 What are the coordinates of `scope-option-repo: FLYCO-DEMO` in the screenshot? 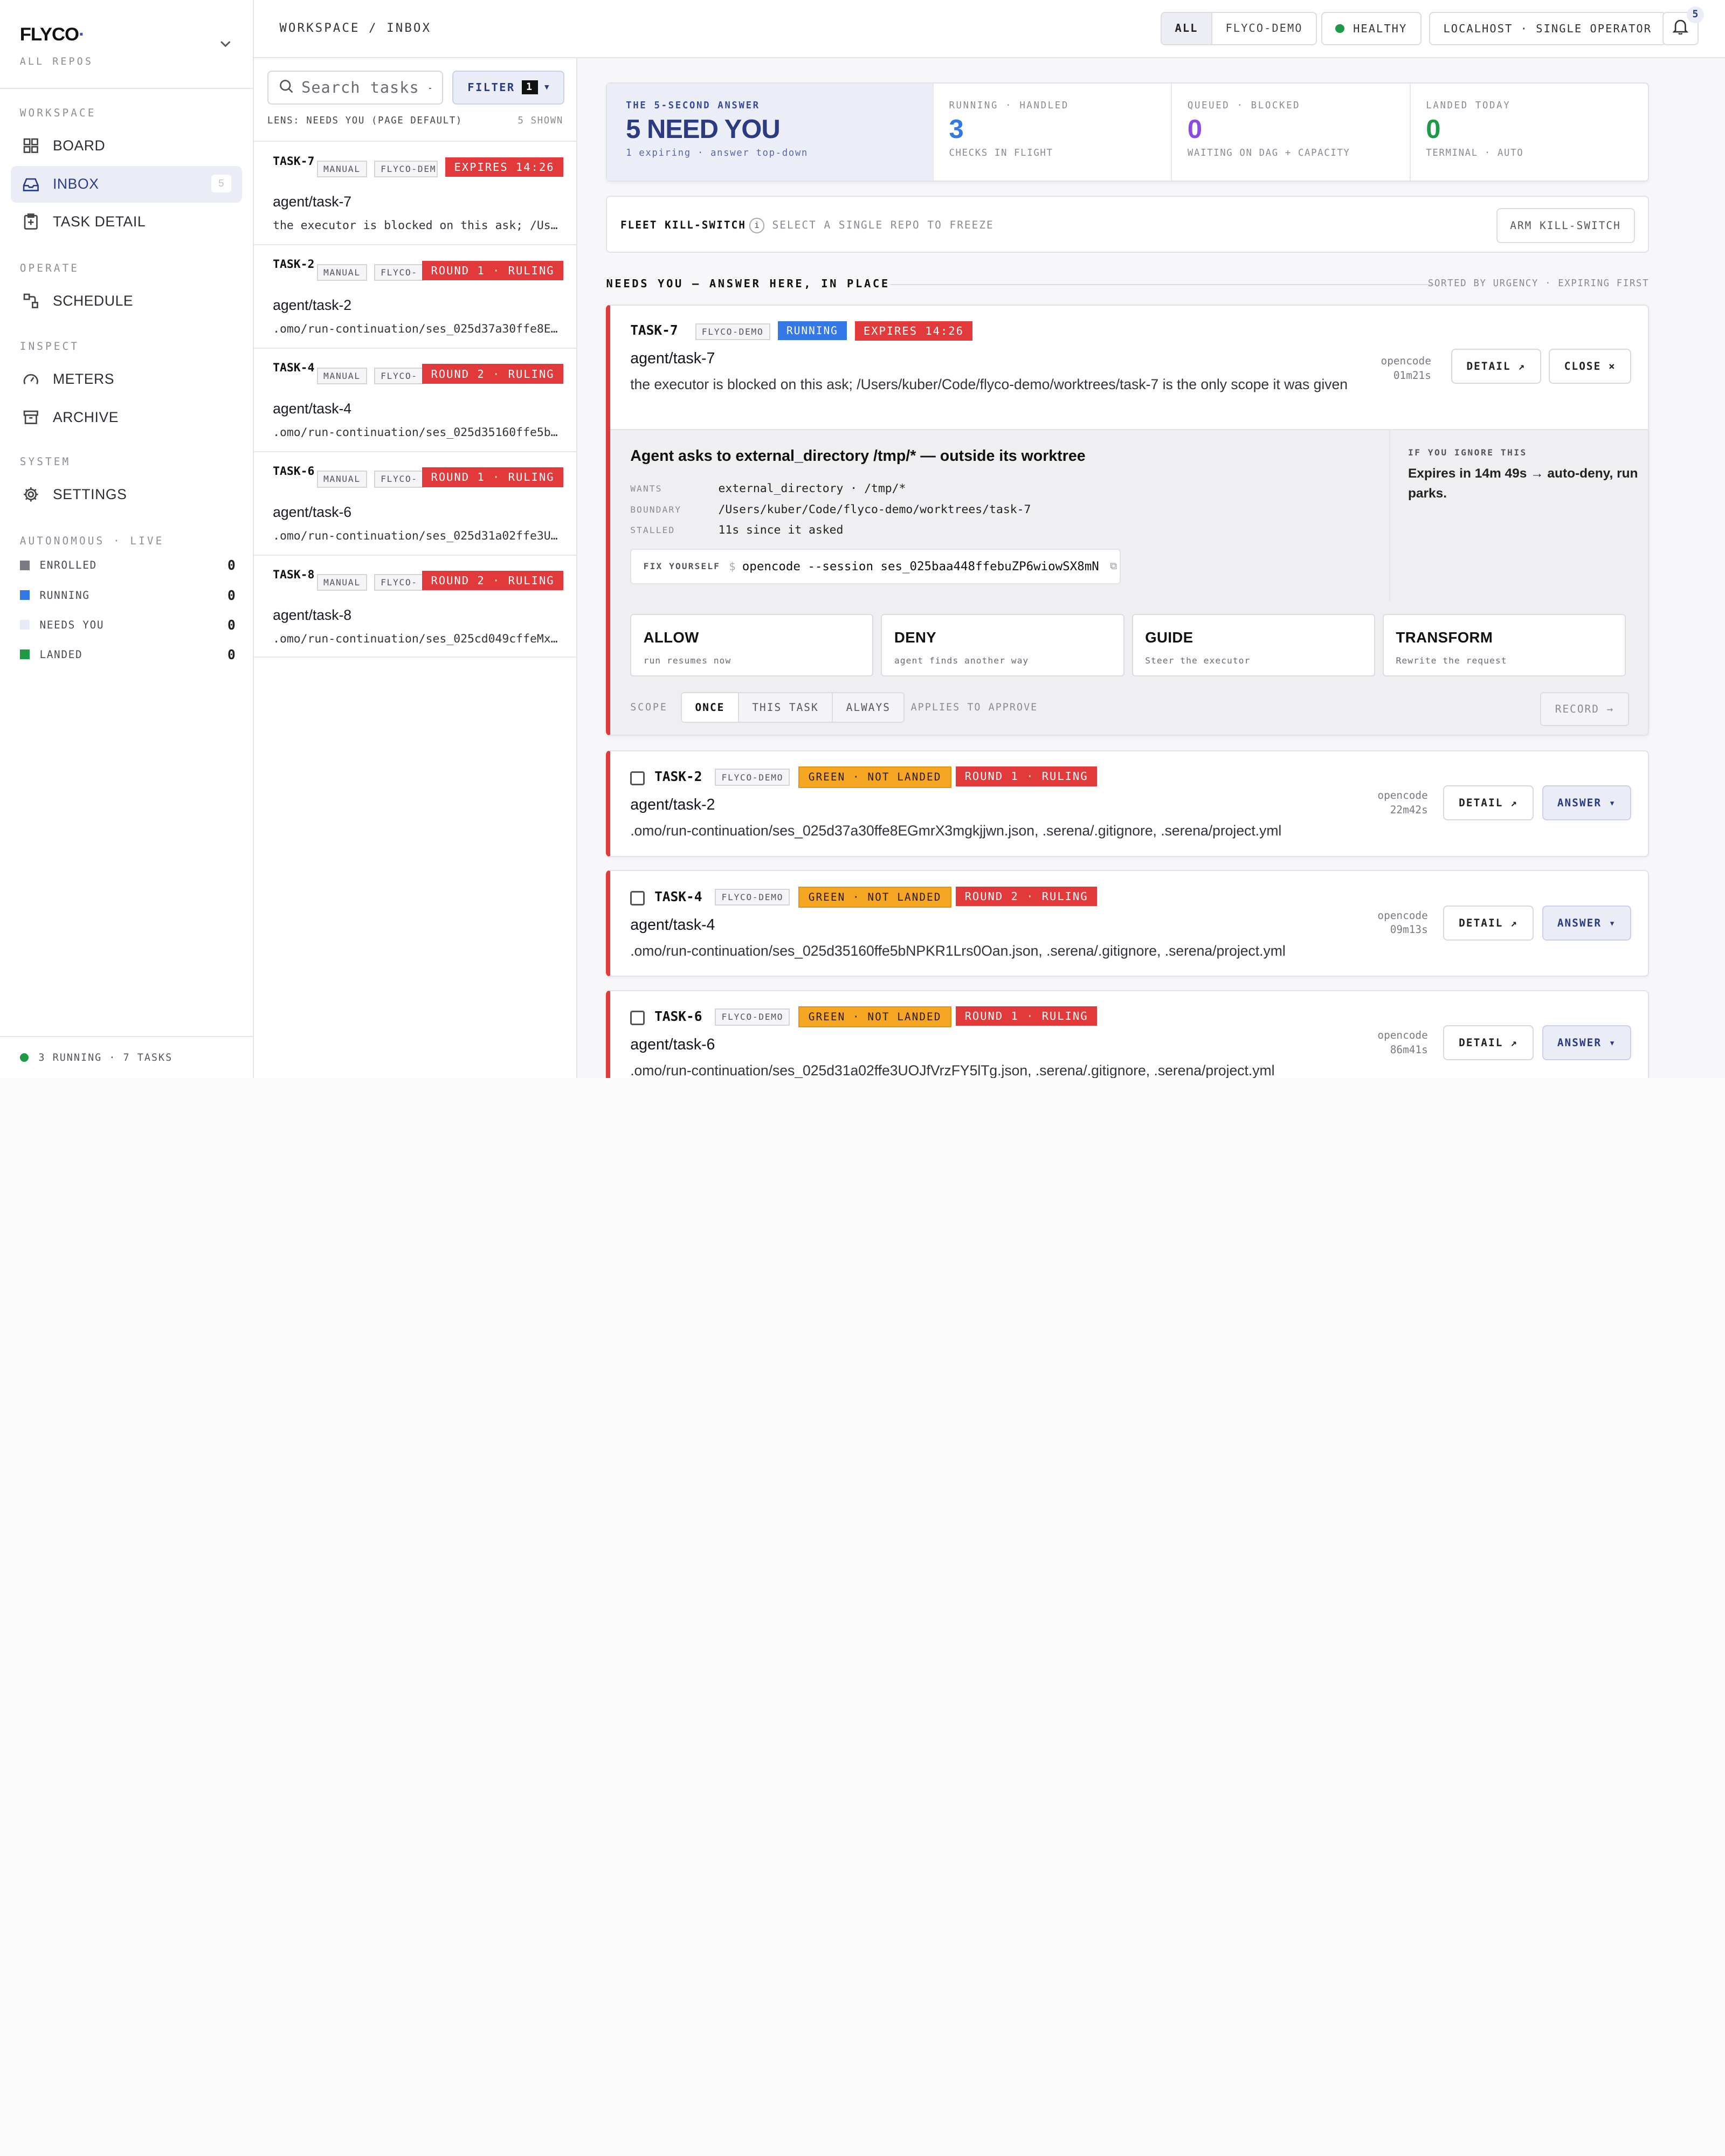 It's located at (1264, 28).